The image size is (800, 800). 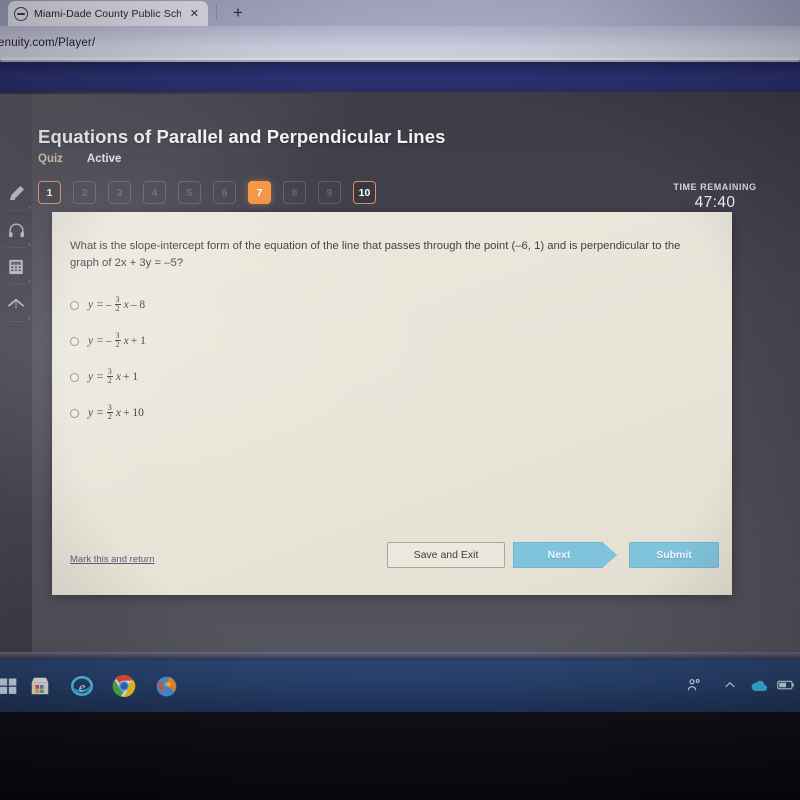 What do you see at coordinates (16, 230) in the screenshot?
I see `headphones-icon` at bounding box center [16, 230].